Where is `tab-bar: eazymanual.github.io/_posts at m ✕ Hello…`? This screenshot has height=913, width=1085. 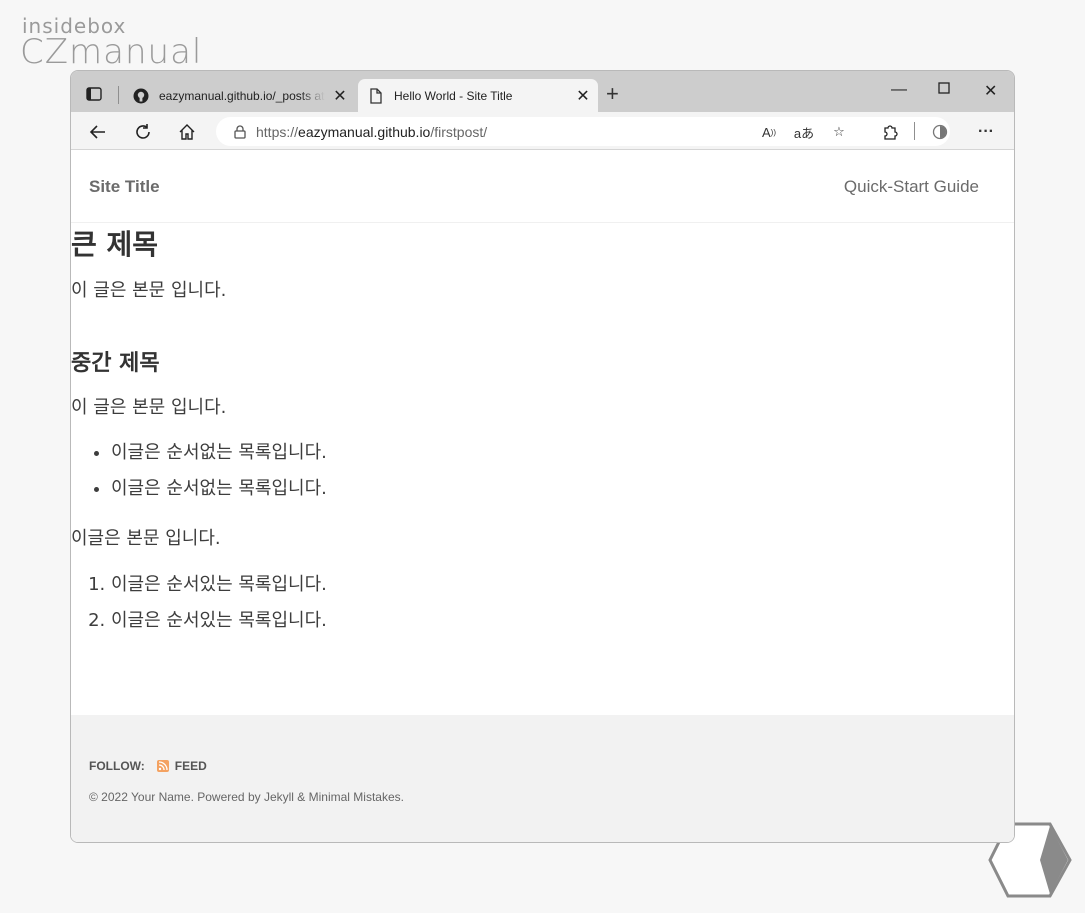 tab-bar: eazymanual.github.io/_posts at m ✕ Hello… is located at coordinates (542, 91).